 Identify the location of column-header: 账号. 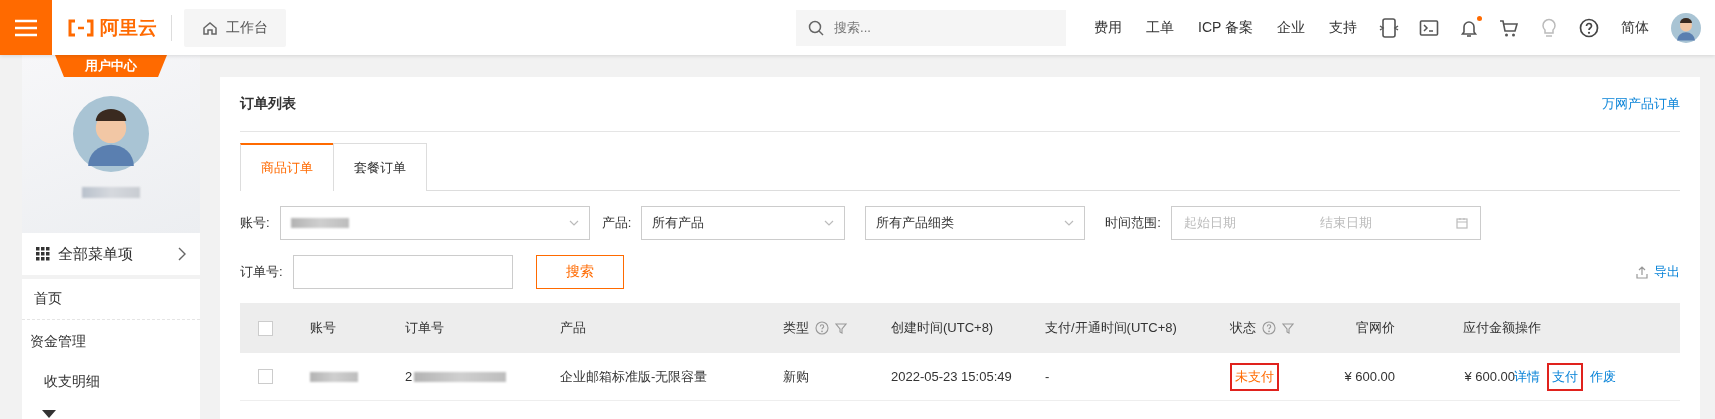
(323, 328).